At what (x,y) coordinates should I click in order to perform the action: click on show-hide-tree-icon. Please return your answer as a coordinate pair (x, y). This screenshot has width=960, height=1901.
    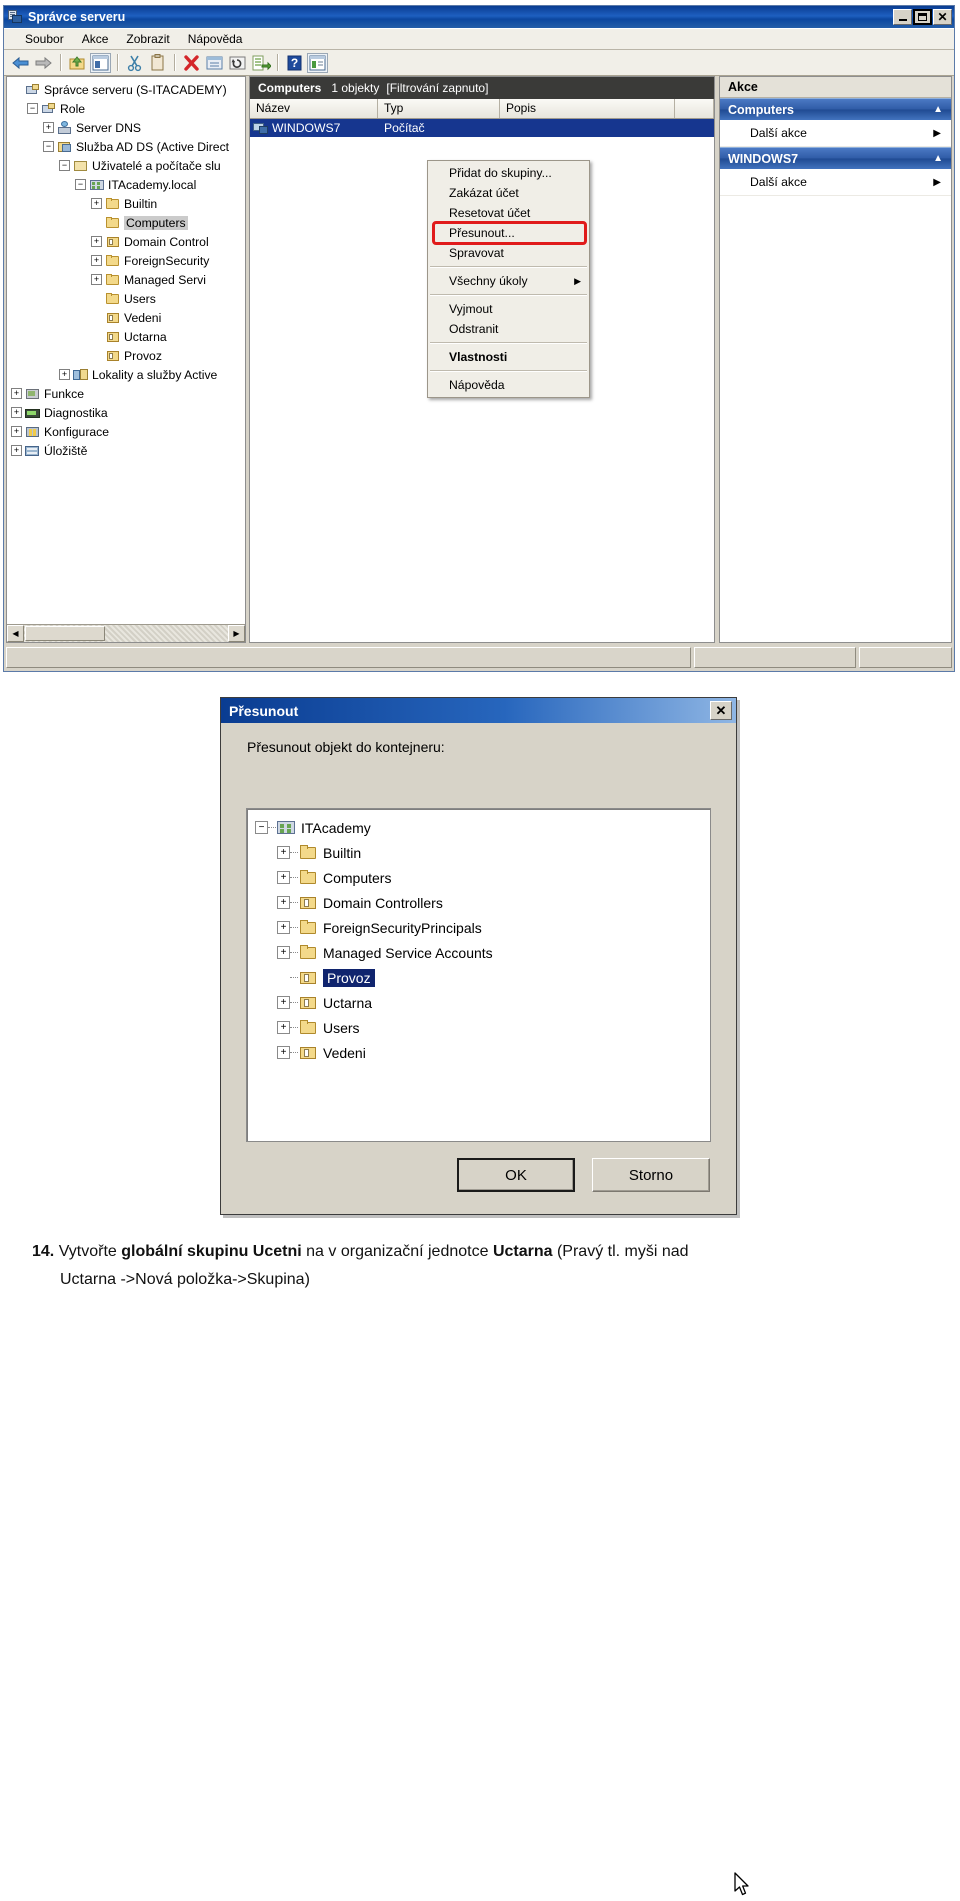
    Looking at the image, I should click on (100, 62).